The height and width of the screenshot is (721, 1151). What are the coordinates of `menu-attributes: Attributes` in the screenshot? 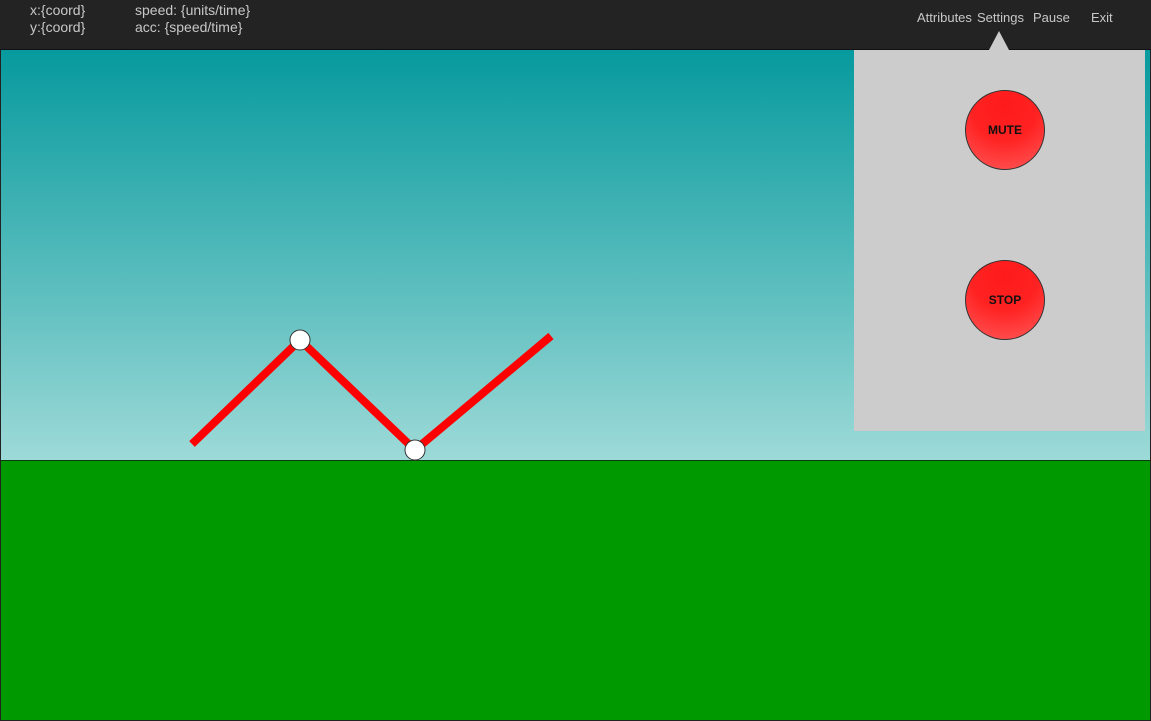 It's located at (944, 17).